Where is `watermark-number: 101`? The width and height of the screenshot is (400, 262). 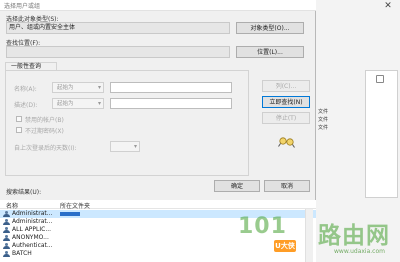 watermark-number: 101 is located at coordinates (262, 226).